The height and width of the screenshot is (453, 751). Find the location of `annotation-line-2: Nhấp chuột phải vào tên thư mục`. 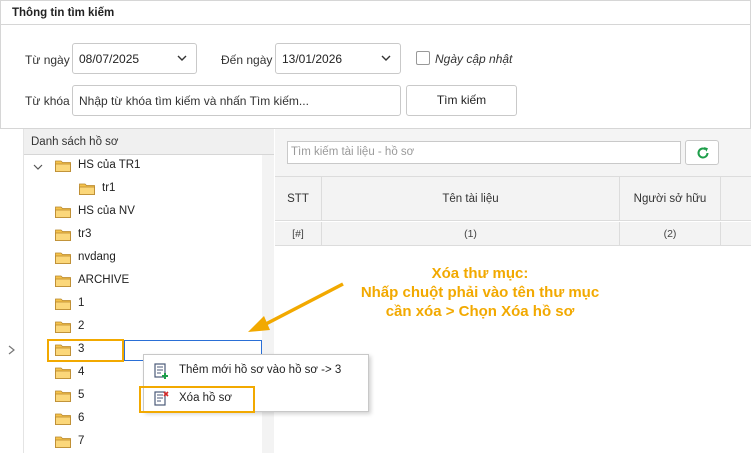

annotation-line-2: Nhấp chuột phải vào tên thư mục is located at coordinates (480, 292).